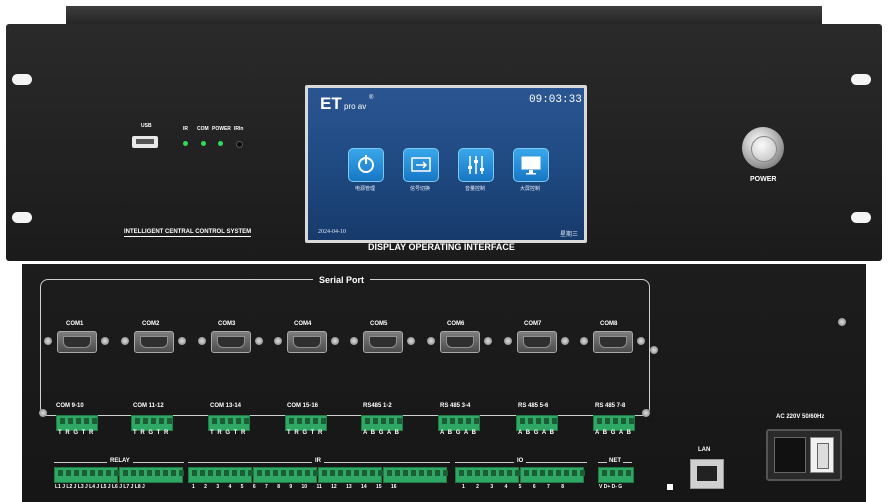 The width and height of the screenshot is (888, 502). I want to click on app-power-management, so click(366, 165).